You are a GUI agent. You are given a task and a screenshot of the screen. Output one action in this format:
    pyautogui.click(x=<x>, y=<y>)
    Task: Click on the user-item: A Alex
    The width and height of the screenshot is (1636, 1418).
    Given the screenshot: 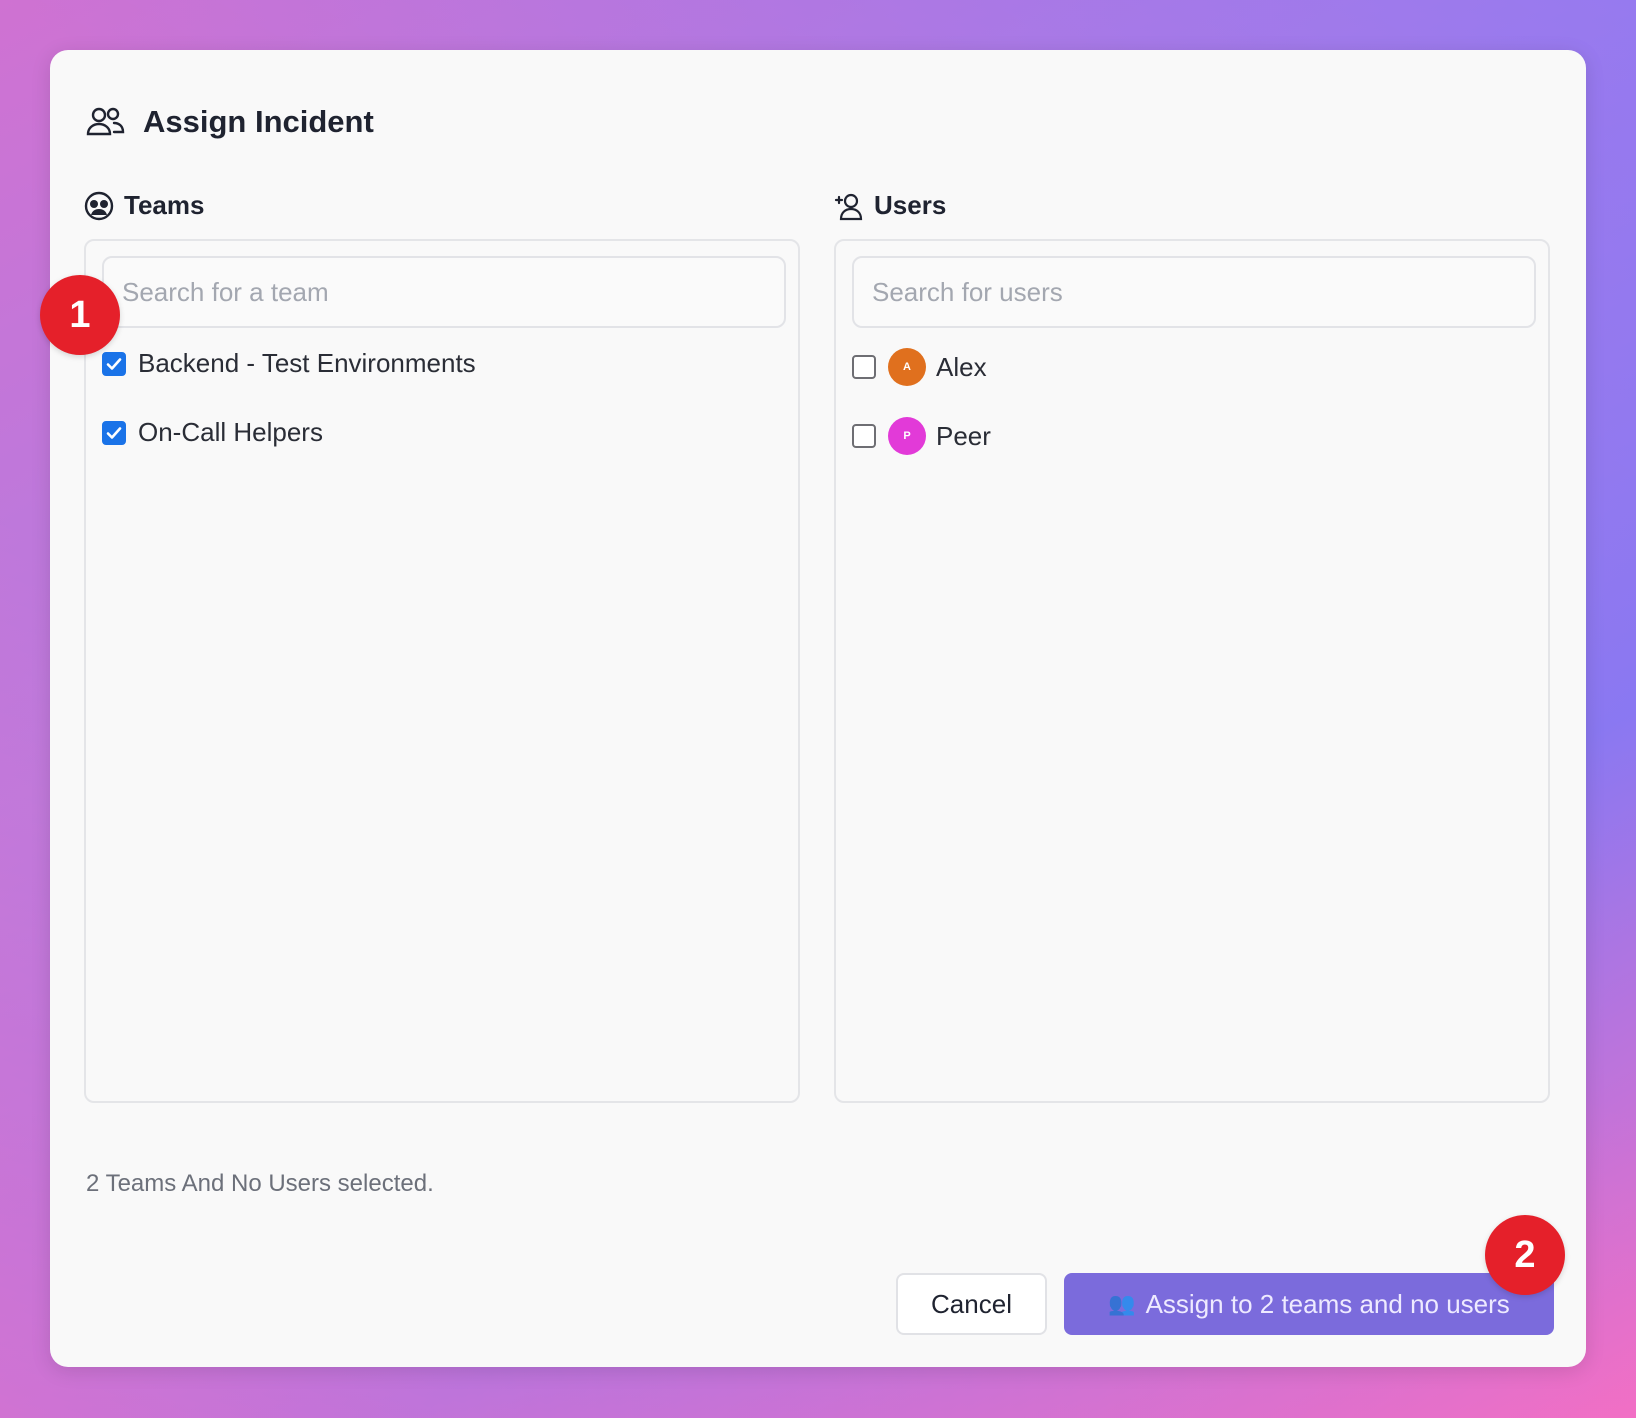 What is the action you would take?
    pyautogui.click(x=919, y=367)
    